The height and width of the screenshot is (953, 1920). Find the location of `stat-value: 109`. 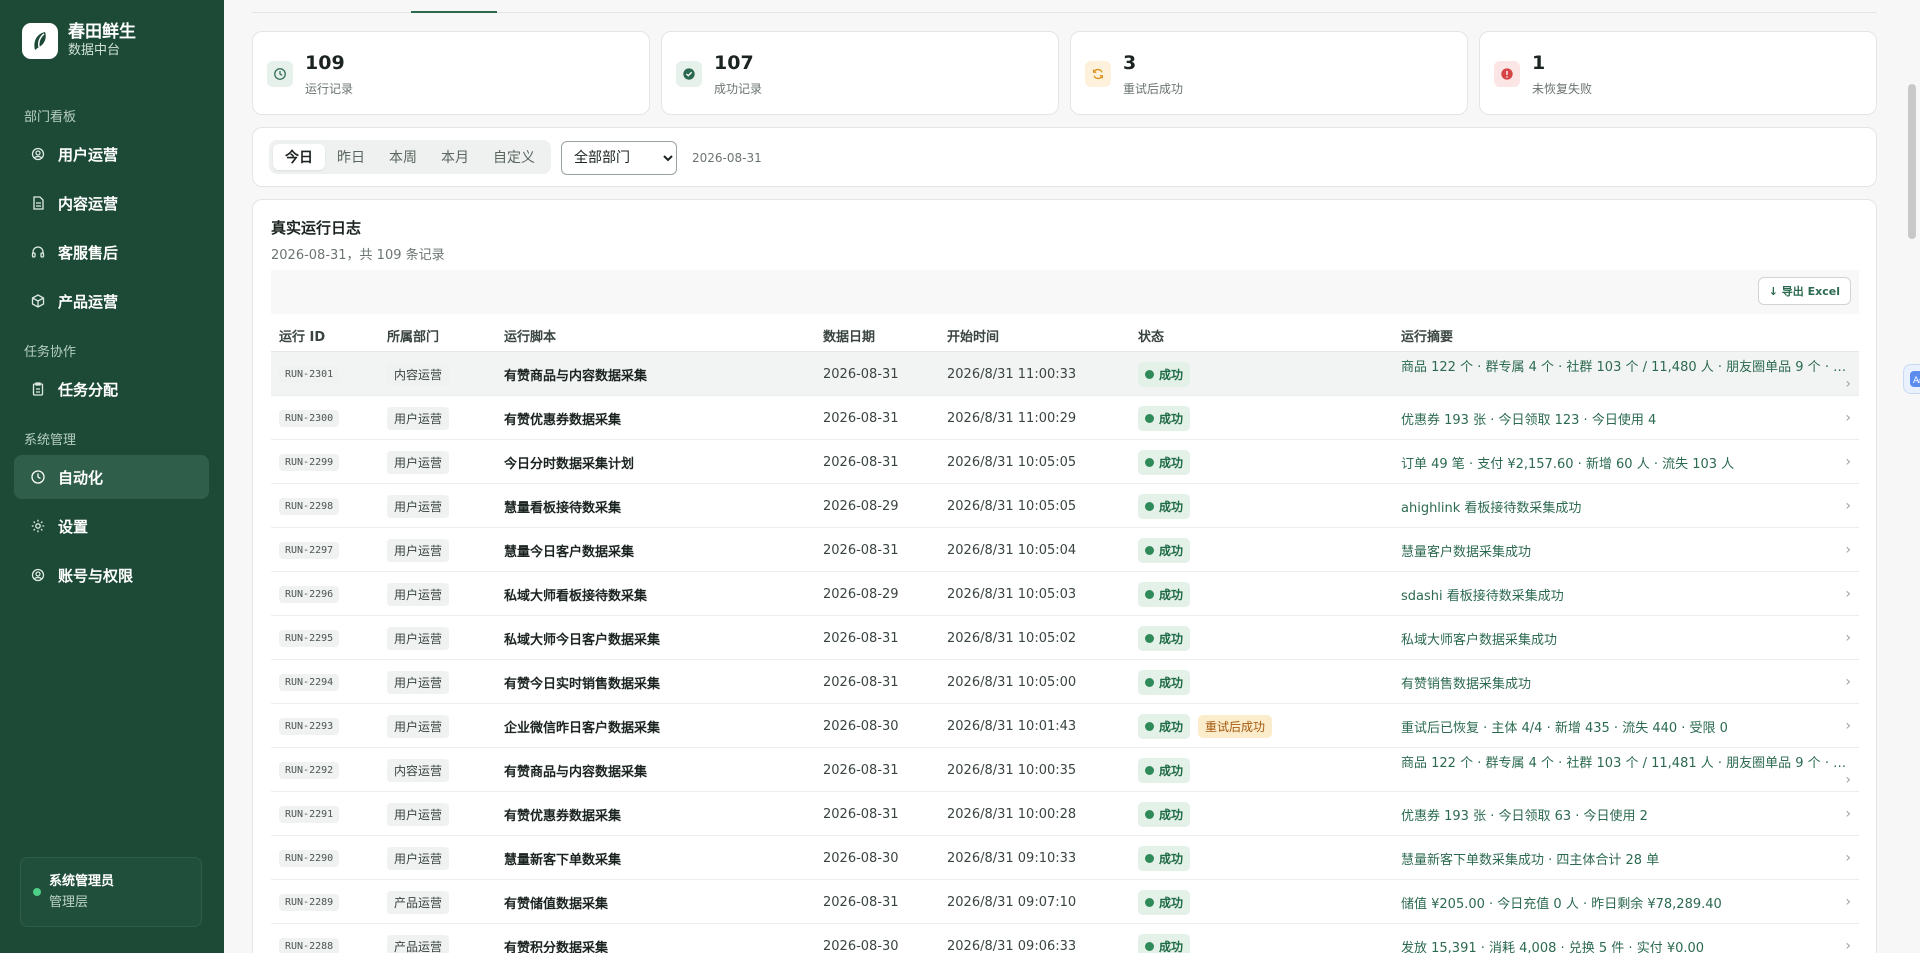

stat-value: 109 is located at coordinates (325, 63).